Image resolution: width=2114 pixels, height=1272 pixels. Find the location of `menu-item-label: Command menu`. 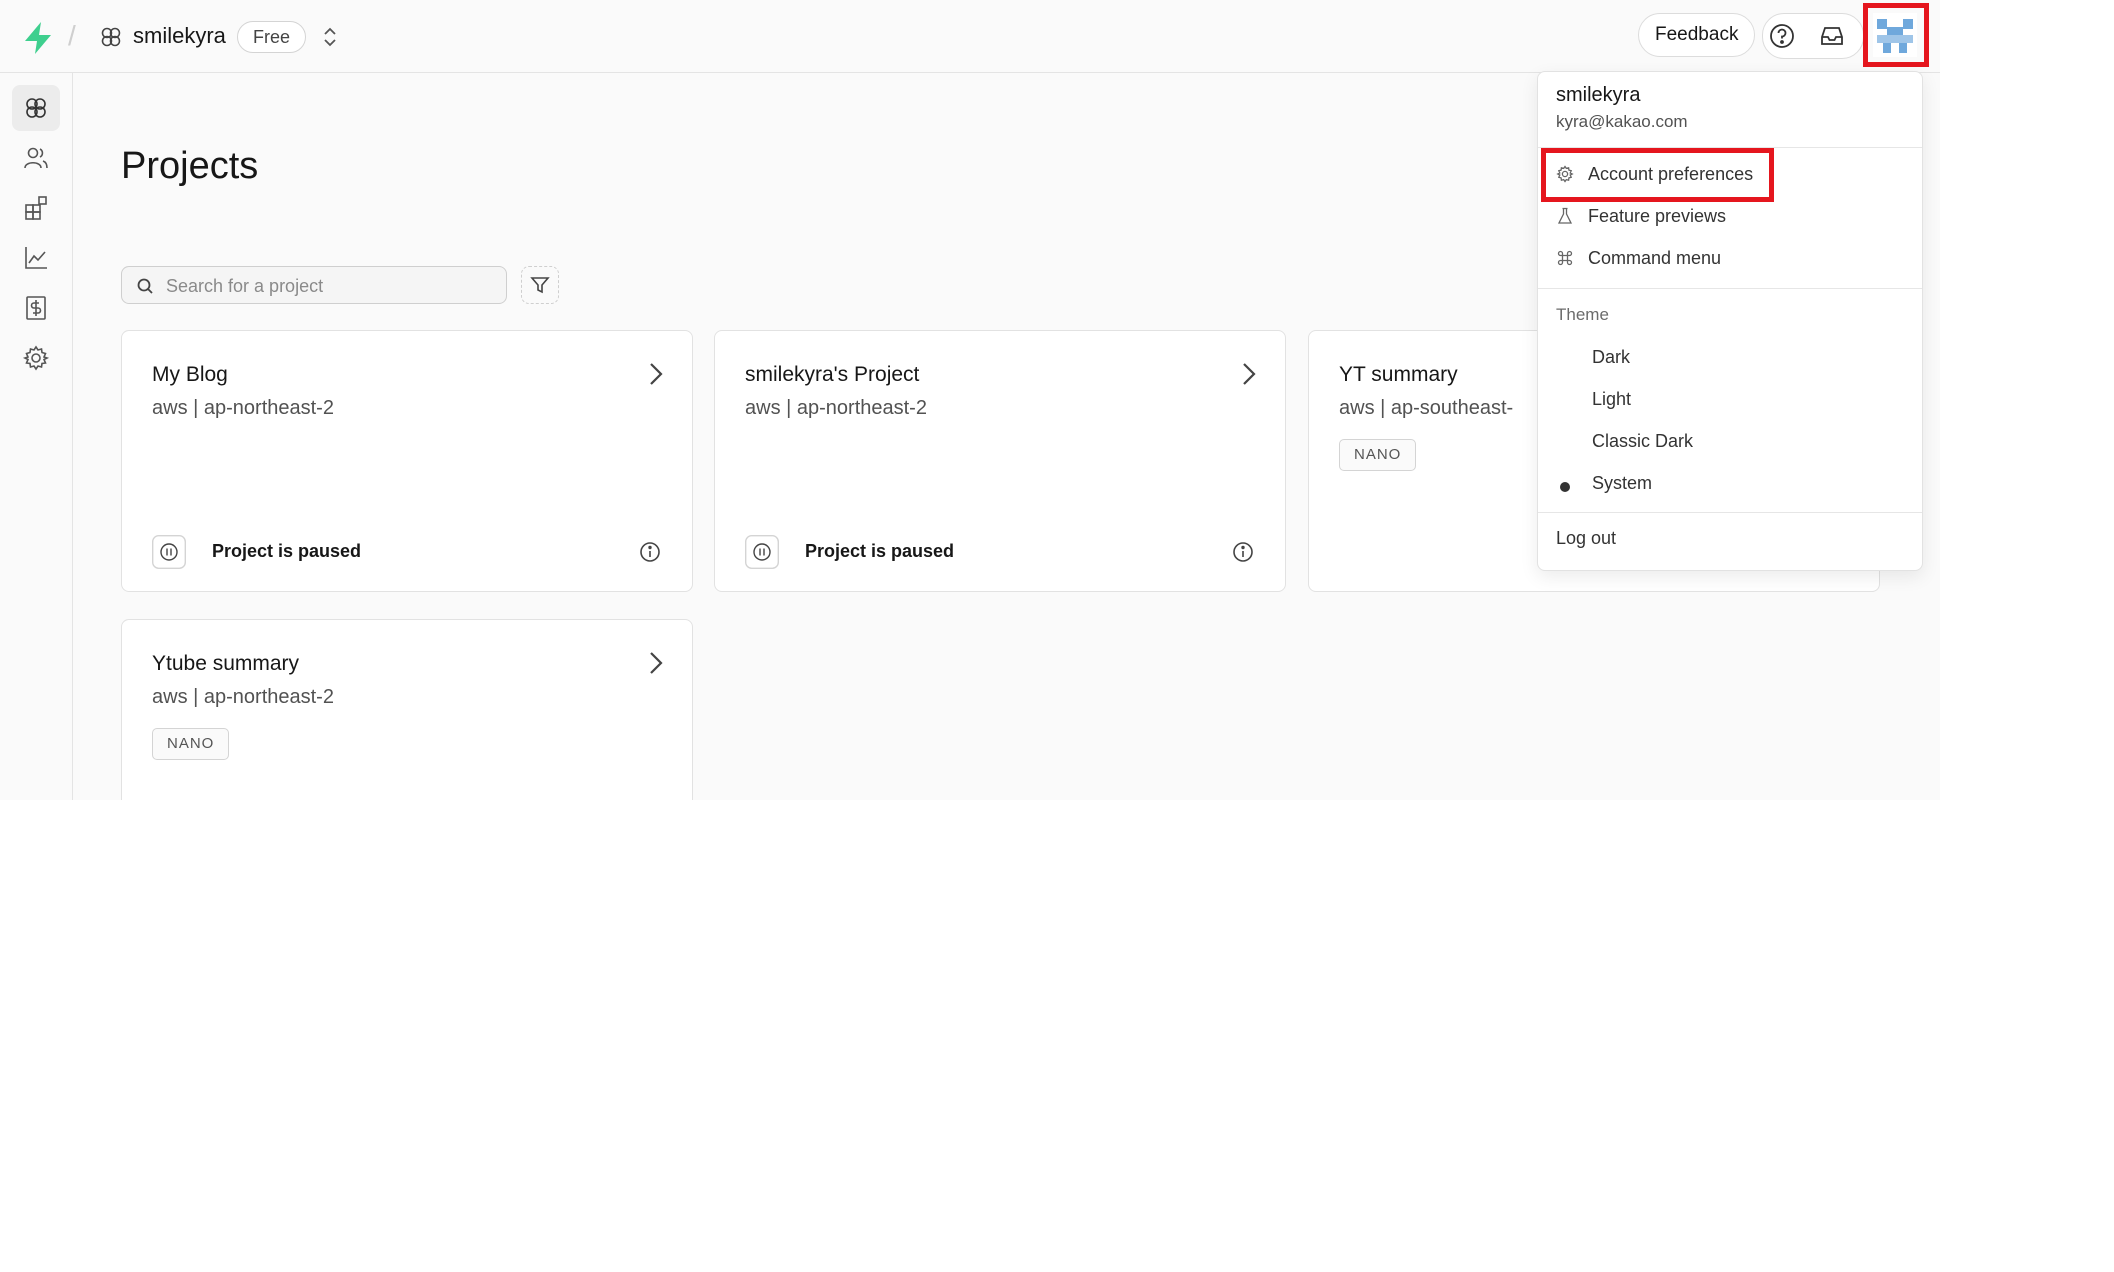

menu-item-label: Command menu is located at coordinates (1655, 257).